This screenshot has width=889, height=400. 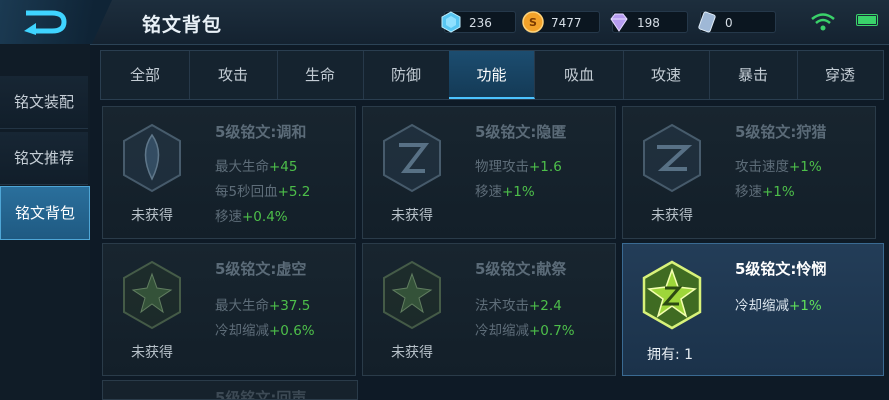 I want to click on diamond-value: 236, so click(x=480, y=23).